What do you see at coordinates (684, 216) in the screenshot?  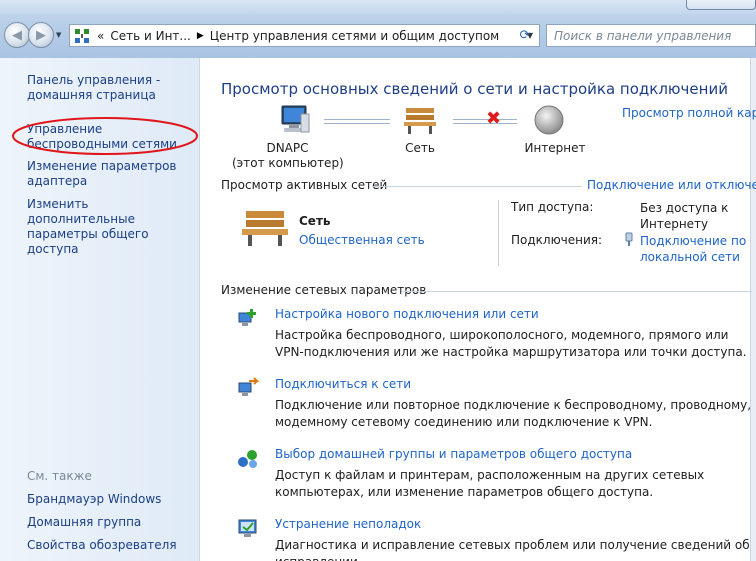 I see `access-type-value: Без доступа к Интернету` at bounding box center [684, 216].